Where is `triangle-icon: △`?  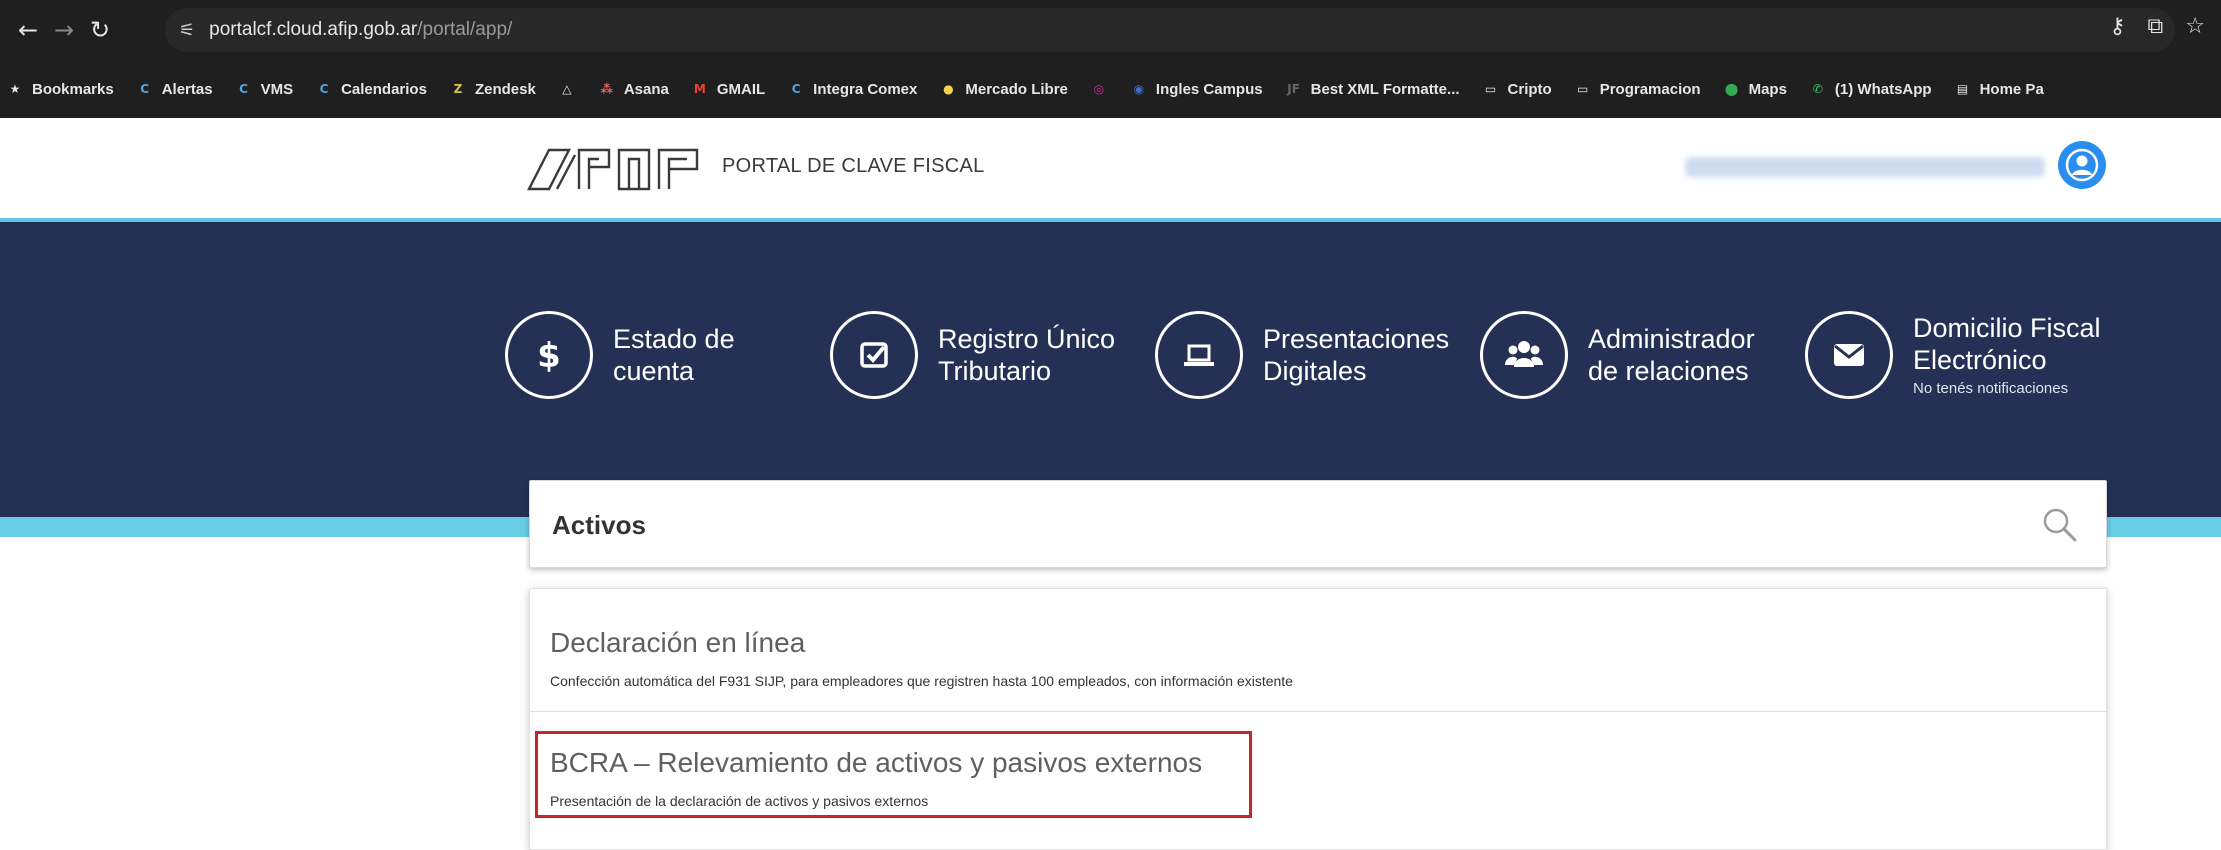
triangle-icon: △ is located at coordinates (567, 89).